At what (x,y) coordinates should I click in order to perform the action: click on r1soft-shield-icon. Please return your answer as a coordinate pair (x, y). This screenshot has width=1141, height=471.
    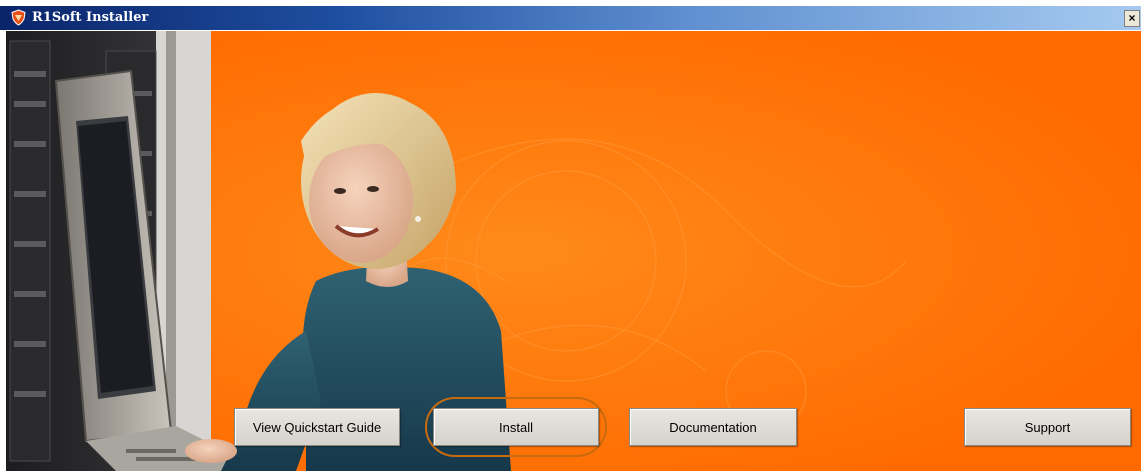
    Looking at the image, I should click on (18, 17).